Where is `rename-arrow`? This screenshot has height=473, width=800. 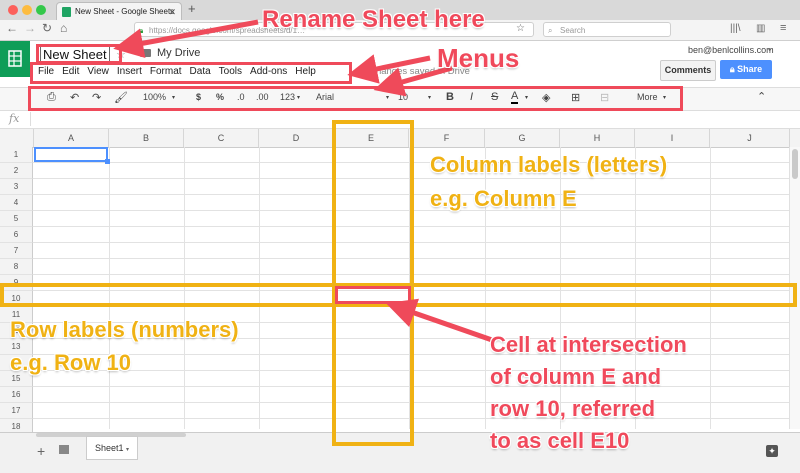
rename-arrow is located at coordinates (186, 39).